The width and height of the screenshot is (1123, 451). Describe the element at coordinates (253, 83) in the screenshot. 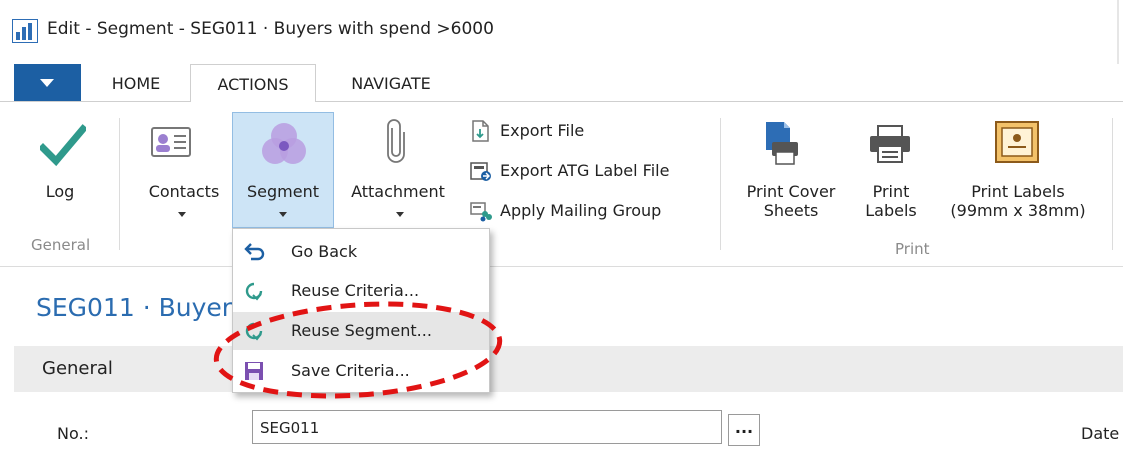

I see `tab-actions: ACTIONS` at that location.